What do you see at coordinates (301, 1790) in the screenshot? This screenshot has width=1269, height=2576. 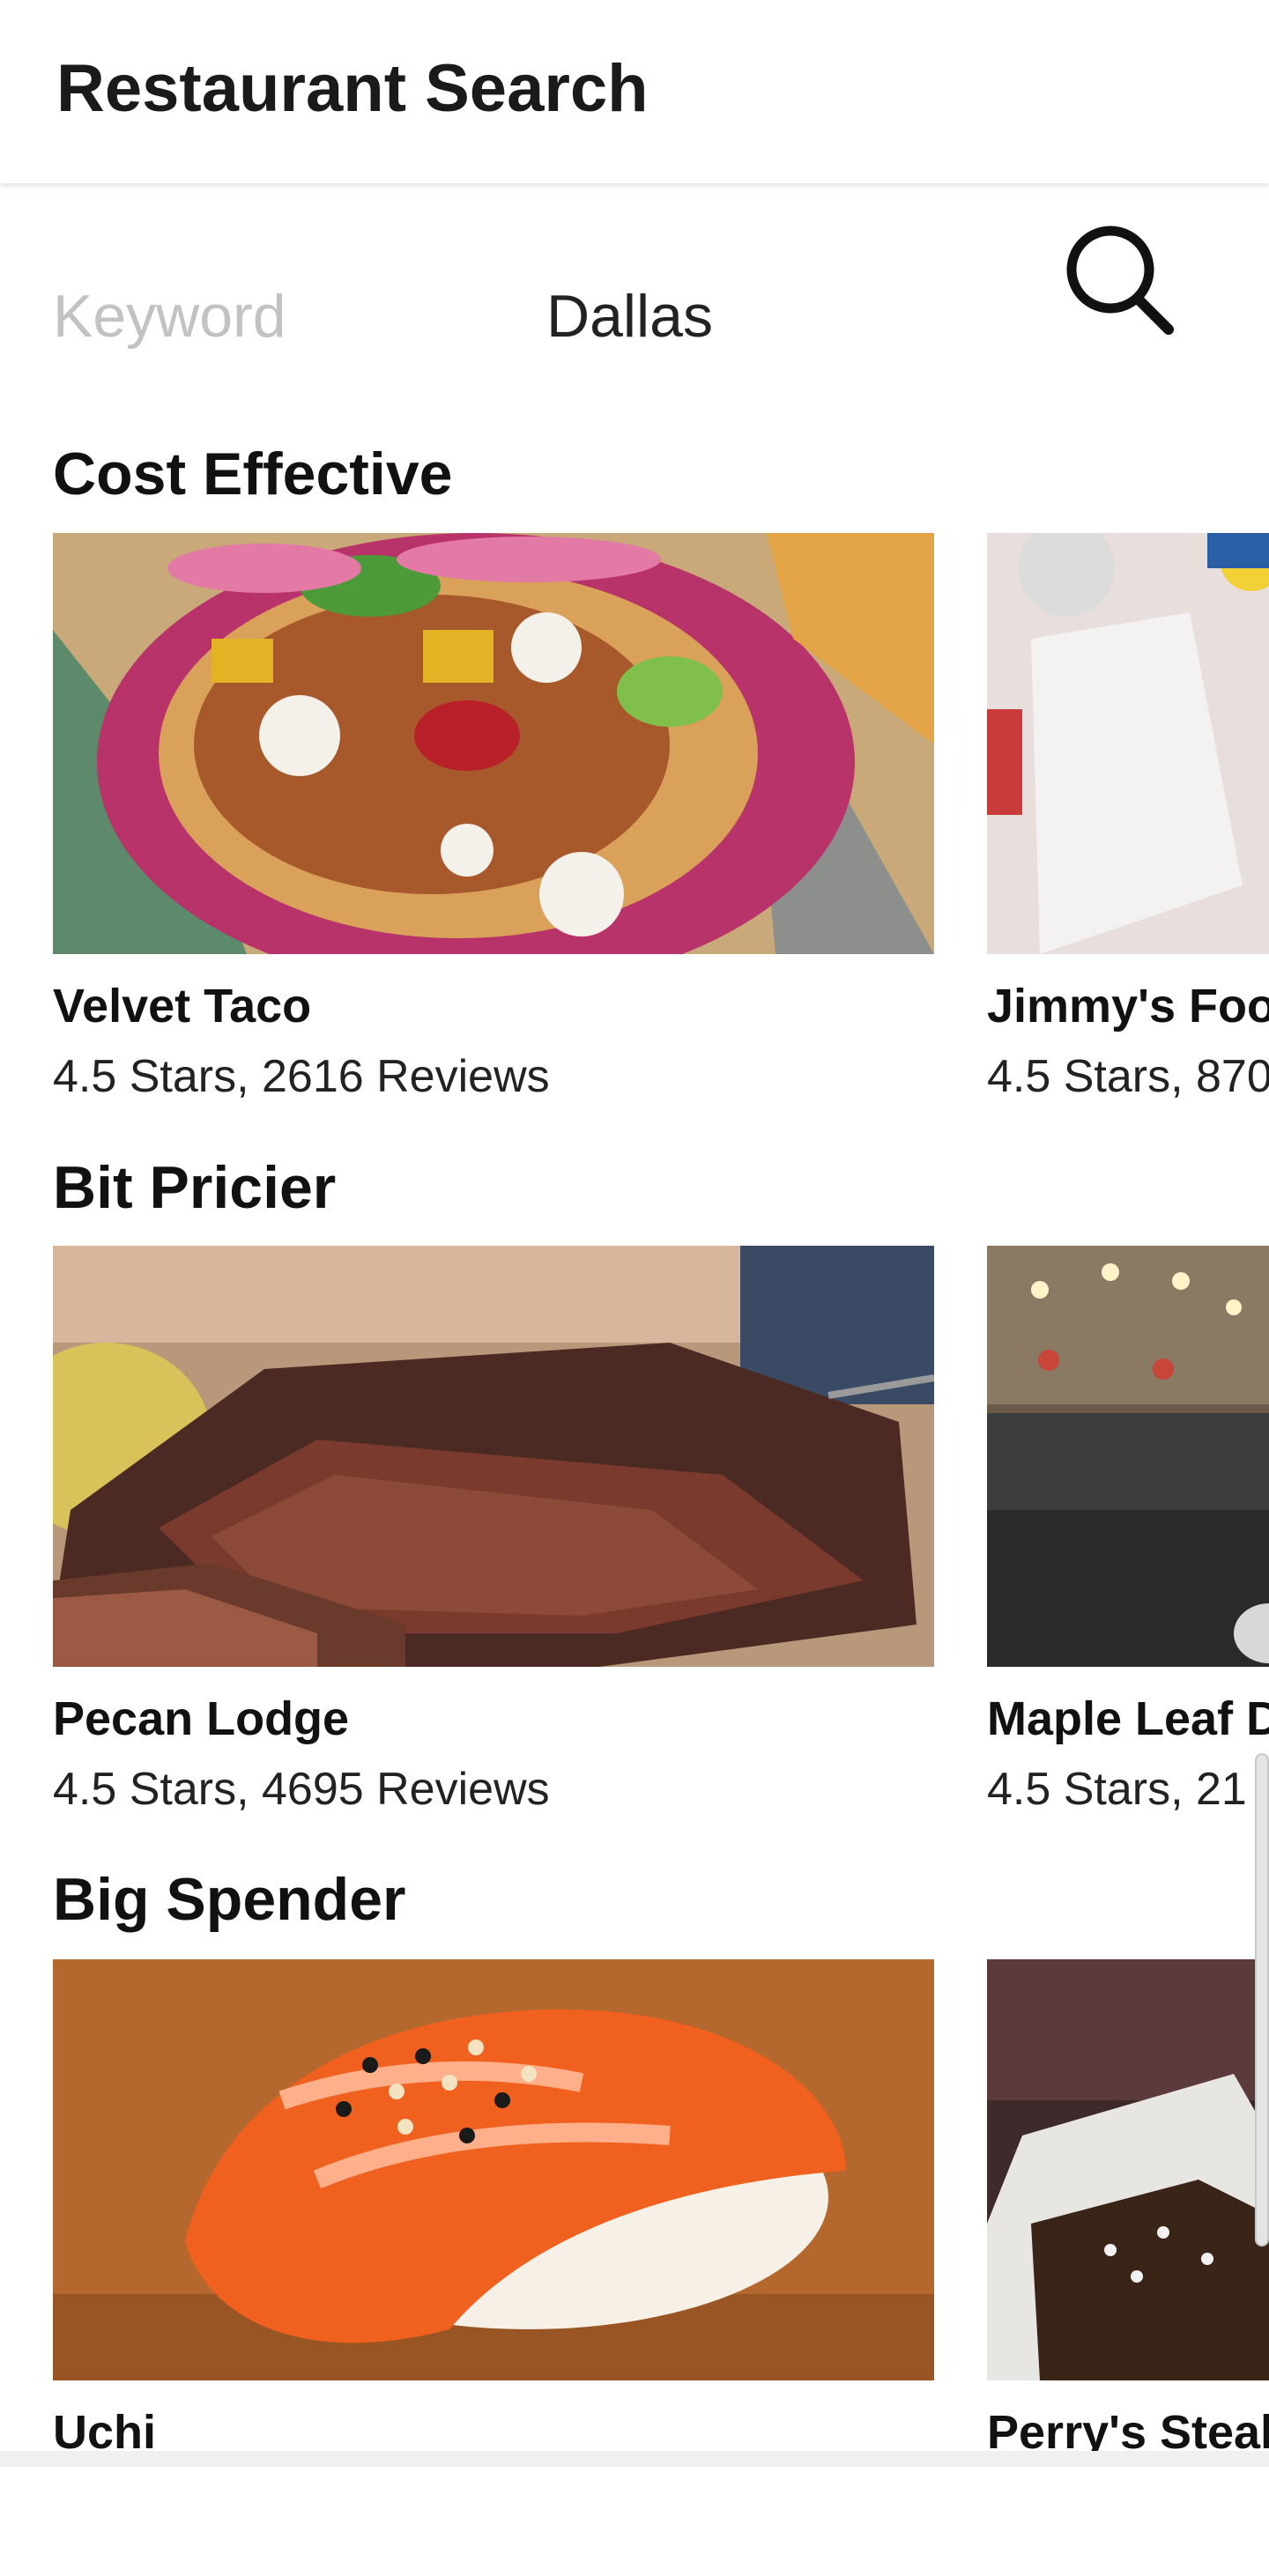 I see `restaurant-rating: 4.5 Stars, 4695 Reviews` at bounding box center [301, 1790].